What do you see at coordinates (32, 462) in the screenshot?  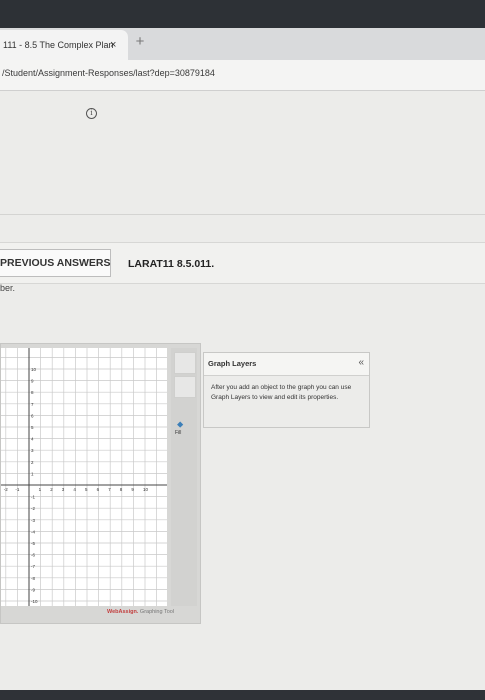 I see `y-tick-label: 2` at bounding box center [32, 462].